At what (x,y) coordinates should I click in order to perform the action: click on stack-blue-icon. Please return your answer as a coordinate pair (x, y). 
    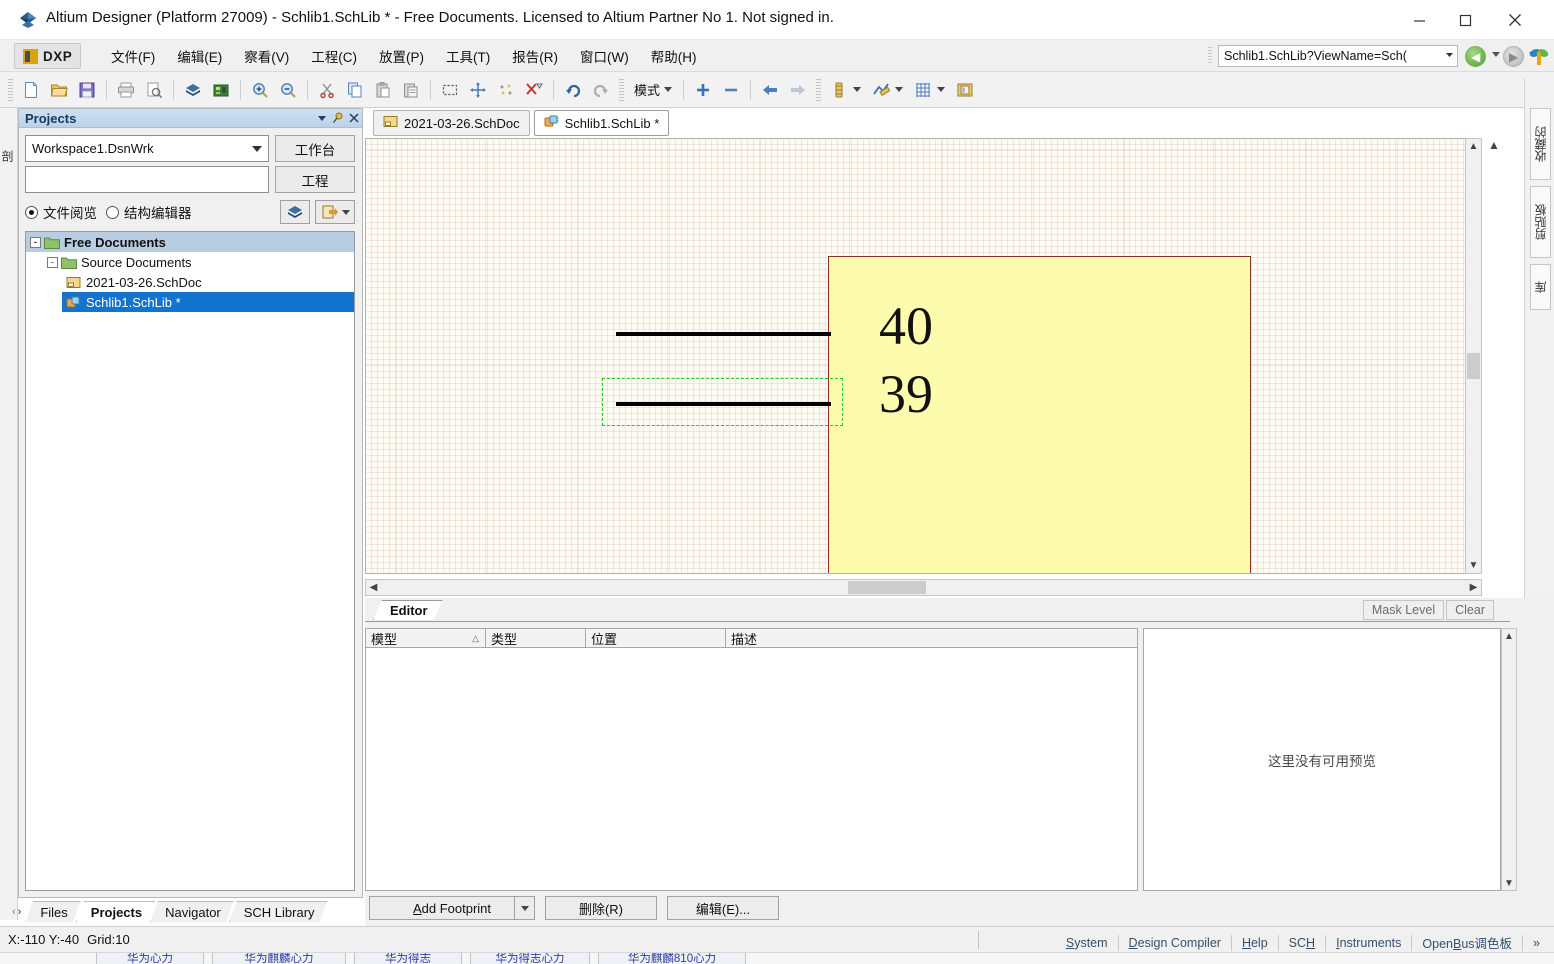
    Looking at the image, I should click on (295, 212).